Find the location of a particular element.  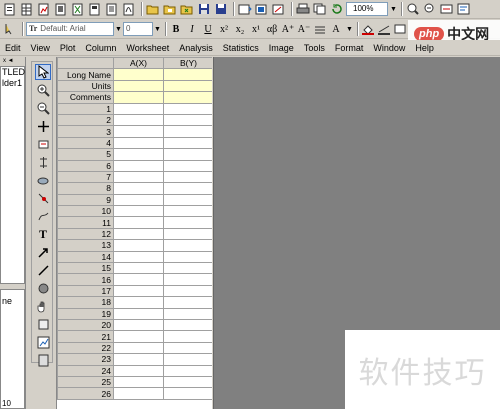

font-name-select: Tr Default: Arial is located at coordinates (70, 29).